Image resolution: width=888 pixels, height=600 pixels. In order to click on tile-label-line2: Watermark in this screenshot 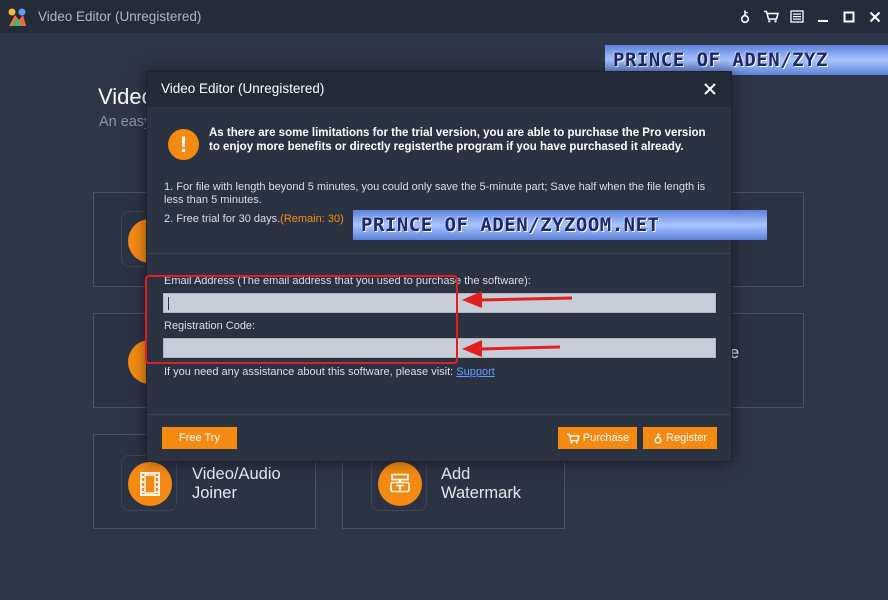, I will do `click(481, 493)`.